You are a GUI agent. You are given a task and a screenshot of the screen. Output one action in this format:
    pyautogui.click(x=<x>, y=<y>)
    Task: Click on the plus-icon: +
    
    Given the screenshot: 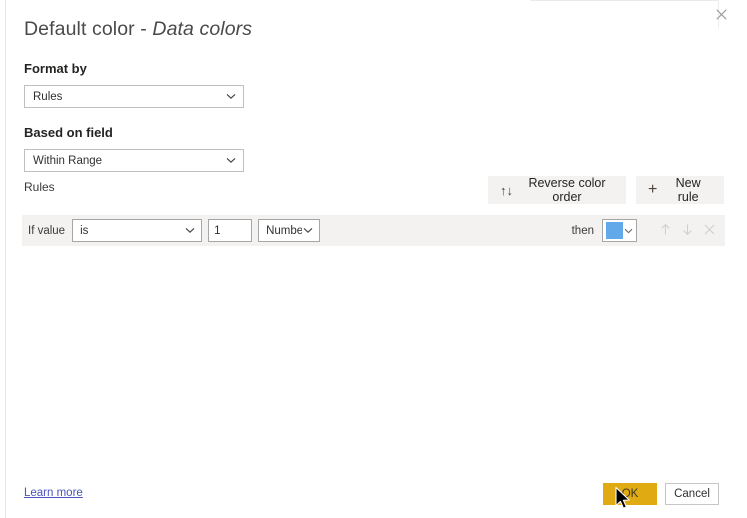 What is the action you would take?
    pyautogui.click(x=653, y=189)
    